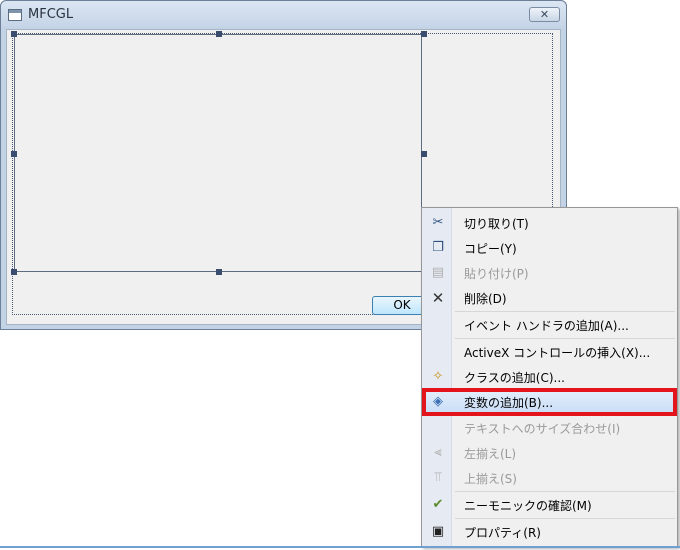 The width and height of the screenshot is (680, 550). What do you see at coordinates (549, 248) in the screenshot?
I see `menu-item-copy: ❐ コピー(Y)` at bounding box center [549, 248].